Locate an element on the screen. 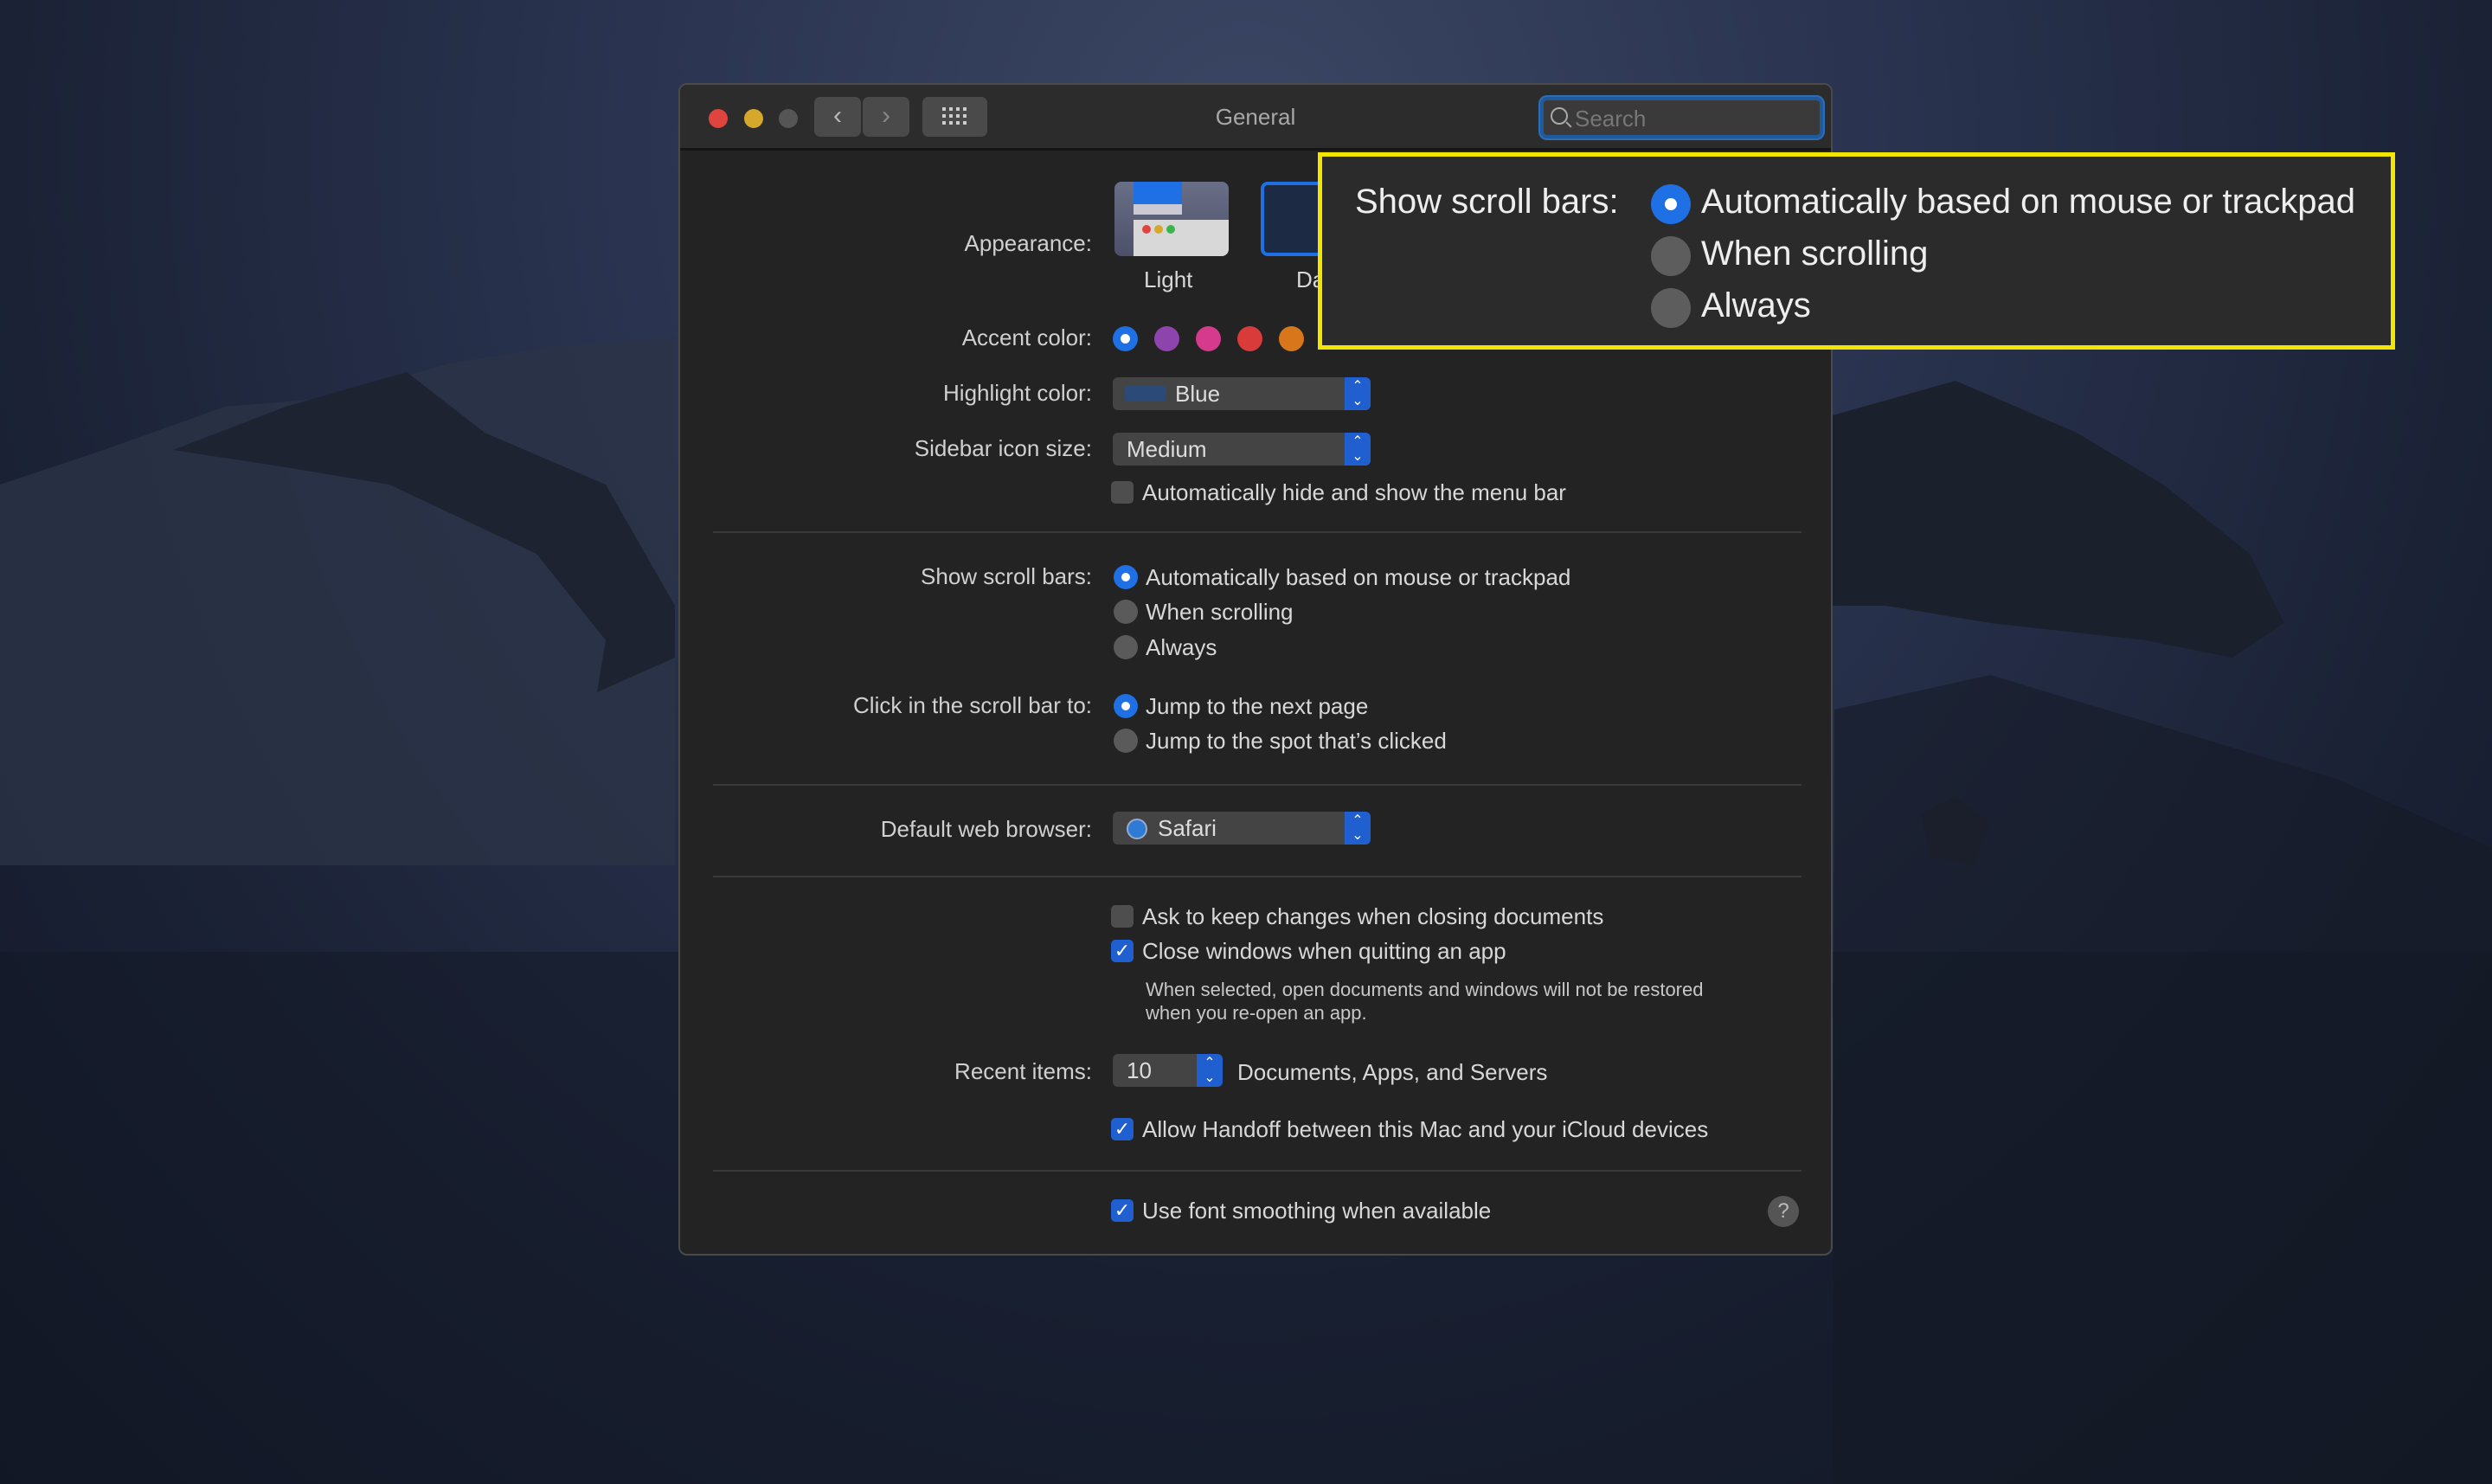 The height and width of the screenshot is (1484, 2492). callout-option-auto: Automatically based on mouse or trackpad is located at coordinates (2028, 202).